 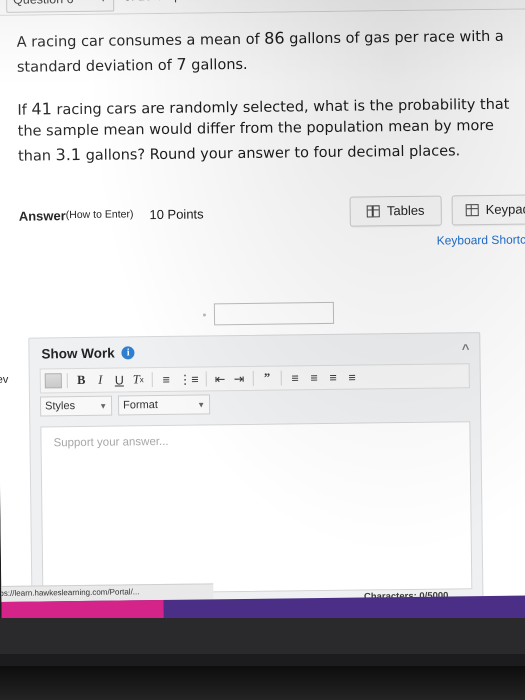 I want to click on editor-toolbar: B I U Tx ≡ ⋮≡ ⇤ ⇥ ” ≡ ≡ ≡ ≡, so click(x=254, y=378).